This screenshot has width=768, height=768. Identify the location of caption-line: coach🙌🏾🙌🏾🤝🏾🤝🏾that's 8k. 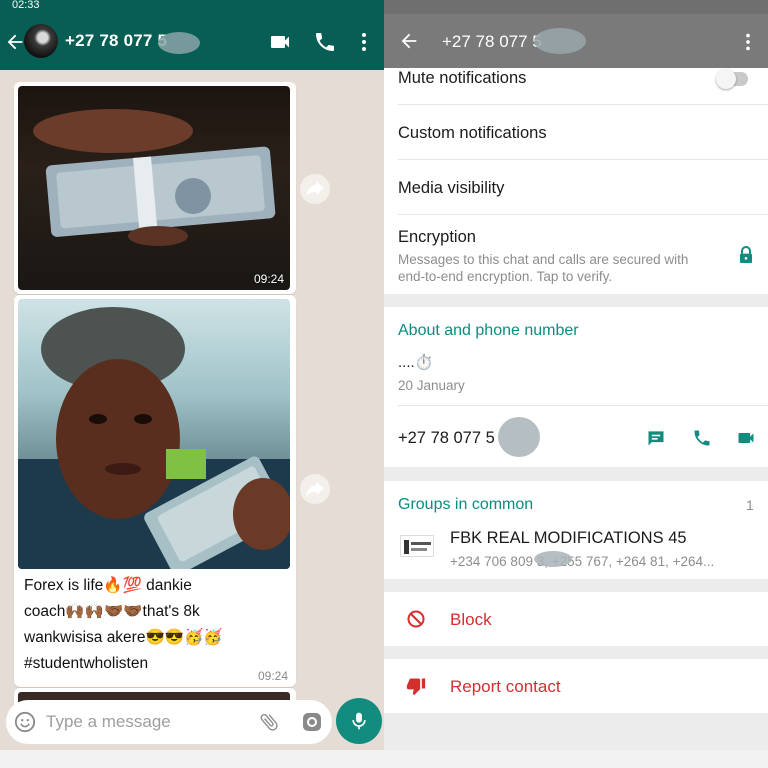
(112, 611).